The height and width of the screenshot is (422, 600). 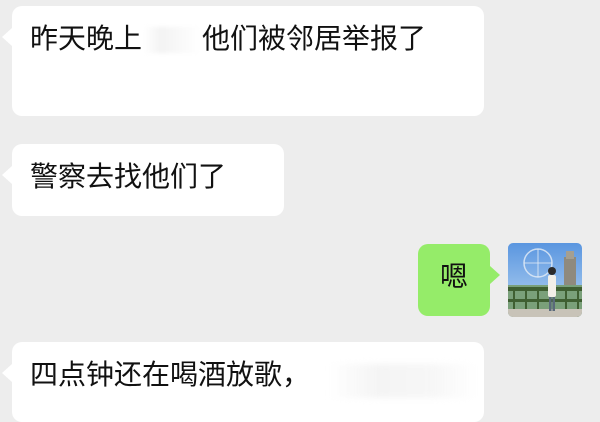 I want to click on message-bubble-outgoing: 嗯, so click(x=459, y=280).